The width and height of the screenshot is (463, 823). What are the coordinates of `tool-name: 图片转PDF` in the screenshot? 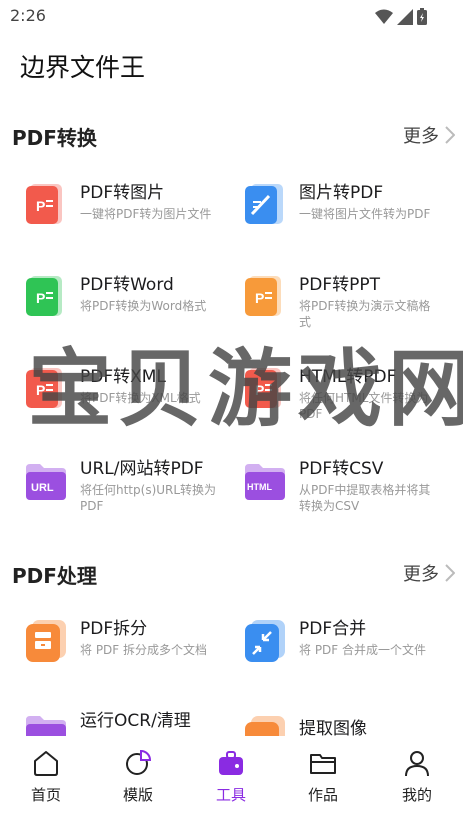 It's located at (341, 193).